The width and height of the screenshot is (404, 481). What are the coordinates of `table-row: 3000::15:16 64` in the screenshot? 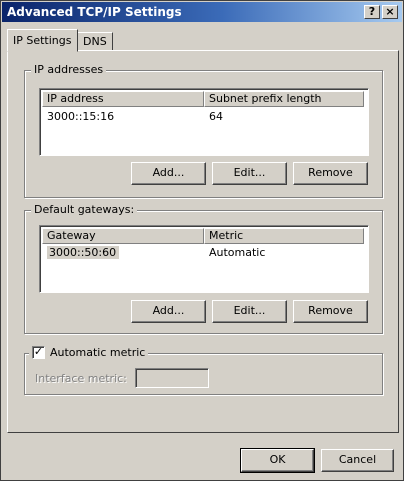 It's located at (203, 117).